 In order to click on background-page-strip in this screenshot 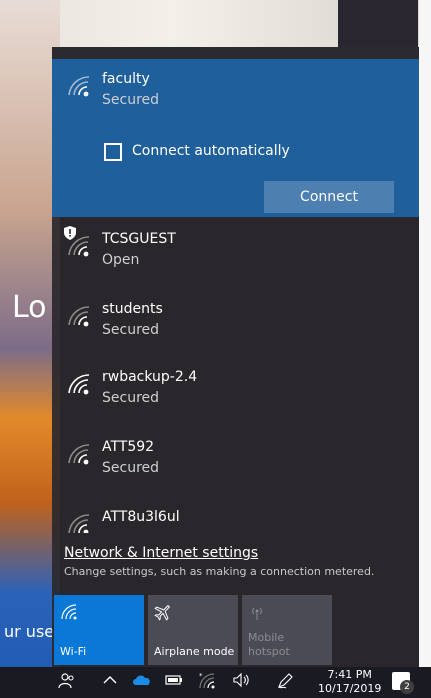, I will do `click(30, 349)`.